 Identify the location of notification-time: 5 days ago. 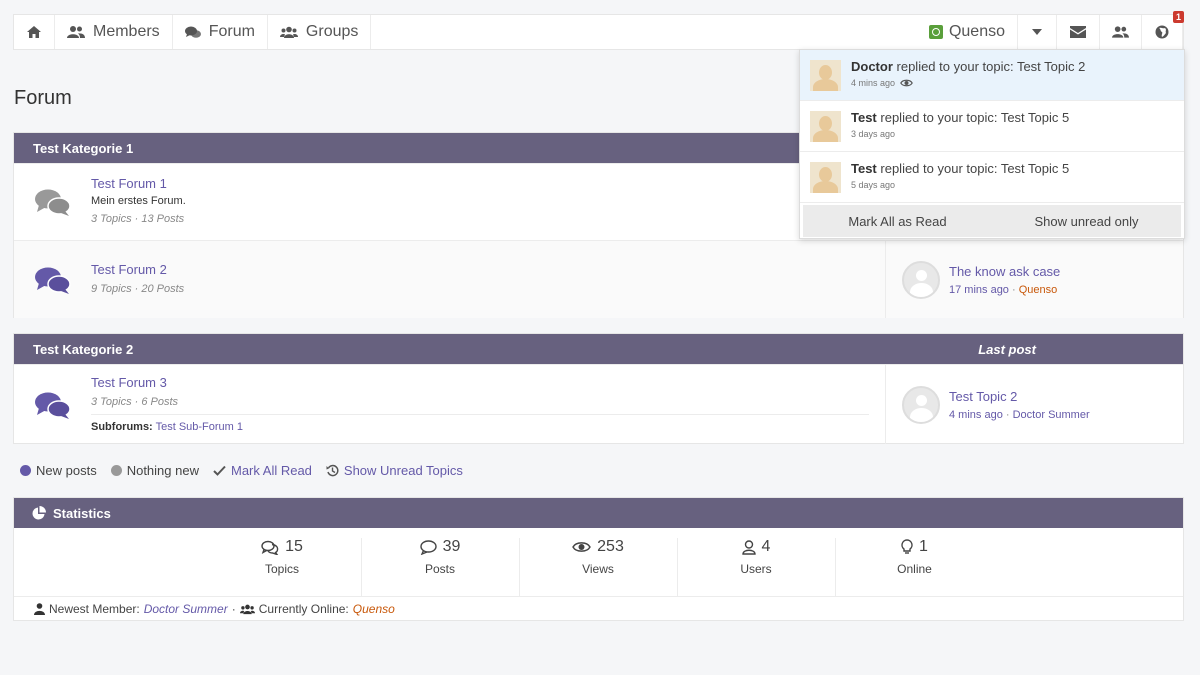
(873, 185).